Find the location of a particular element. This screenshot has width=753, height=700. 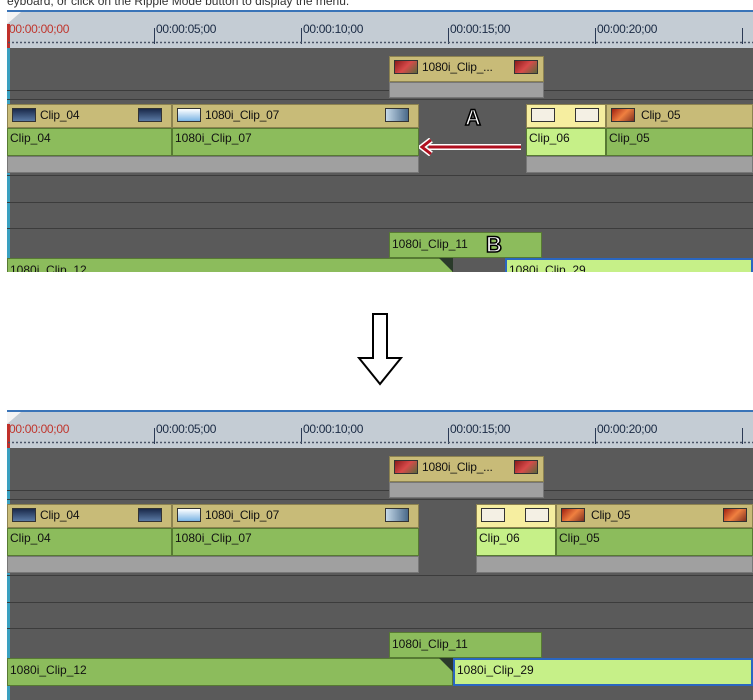

marker-a: A is located at coordinates (472, 117).